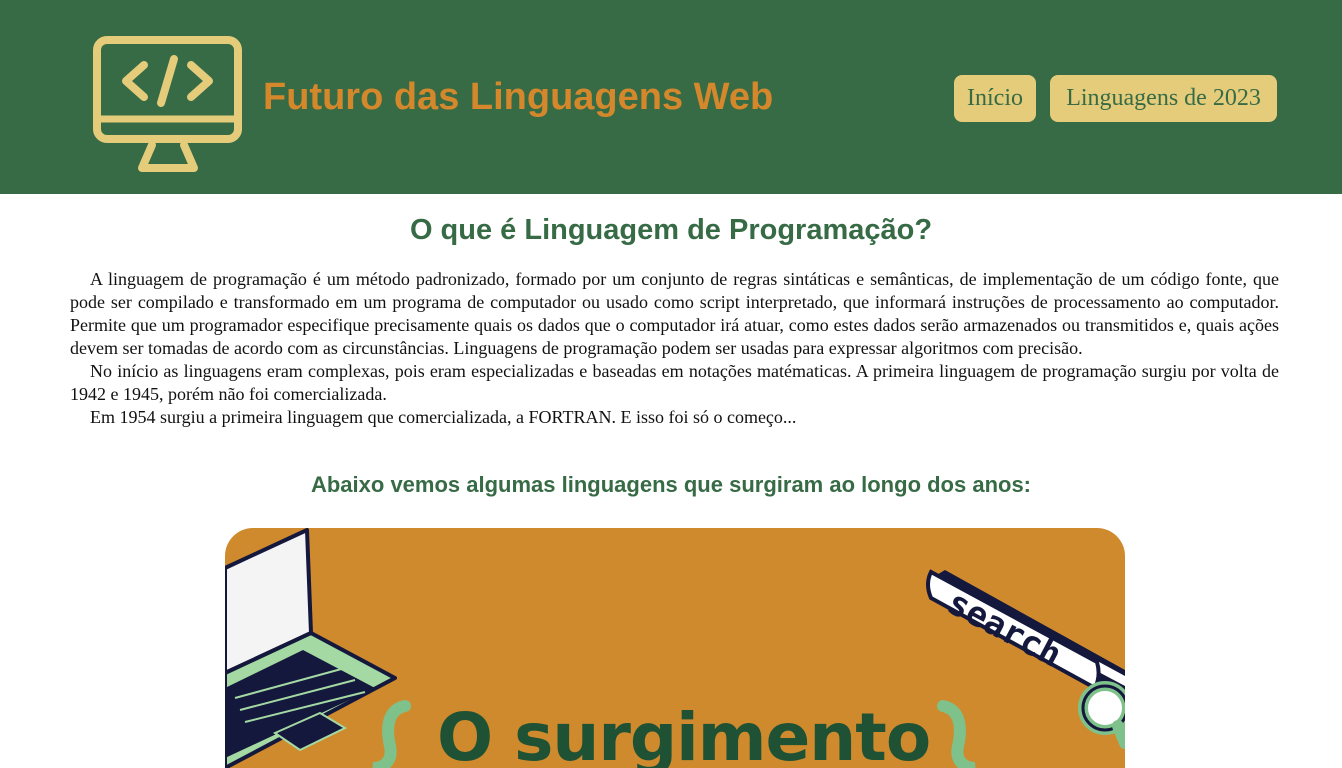 The image size is (1342, 768). What do you see at coordinates (684, 733) in the screenshot?
I see `banner-title: O surgimento` at bounding box center [684, 733].